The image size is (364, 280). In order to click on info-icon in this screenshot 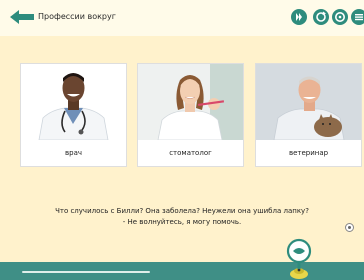, I will do `click(349, 227)`.